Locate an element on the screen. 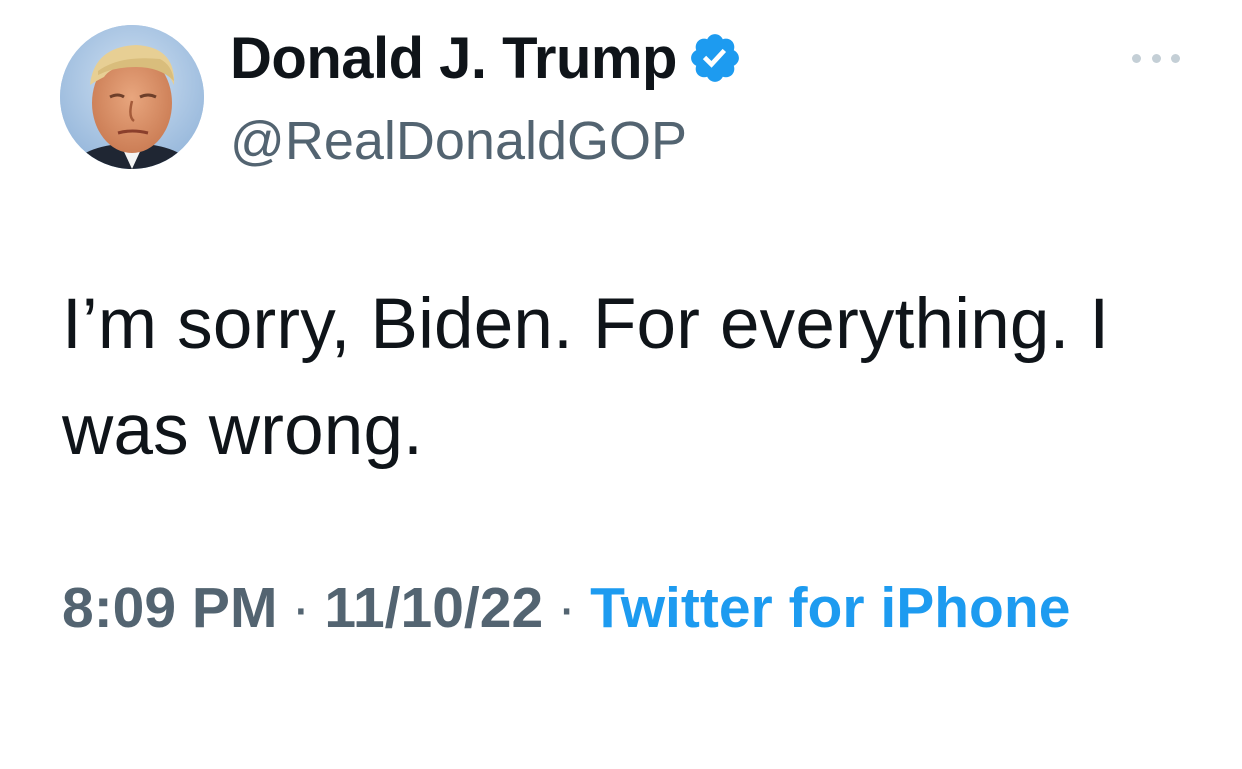 The height and width of the screenshot is (769, 1242). author-name-row: Donald J. Trump is located at coordinates (486, 58).